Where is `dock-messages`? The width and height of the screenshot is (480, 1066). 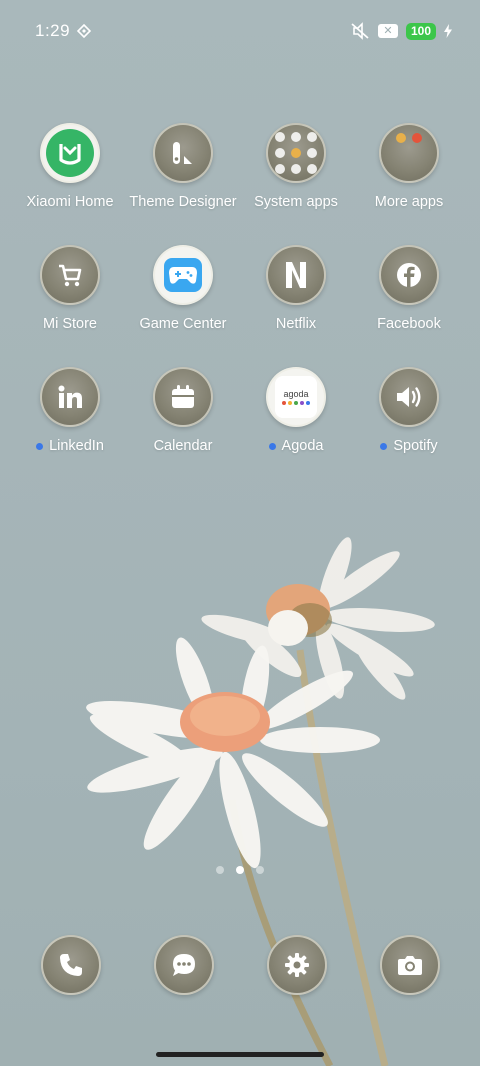 dock-messages is located at coordinates (184, 965).